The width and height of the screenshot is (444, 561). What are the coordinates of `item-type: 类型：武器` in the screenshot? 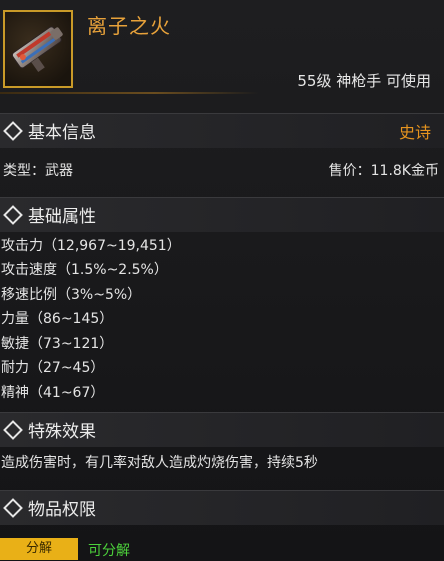 It's located at (38, 171).